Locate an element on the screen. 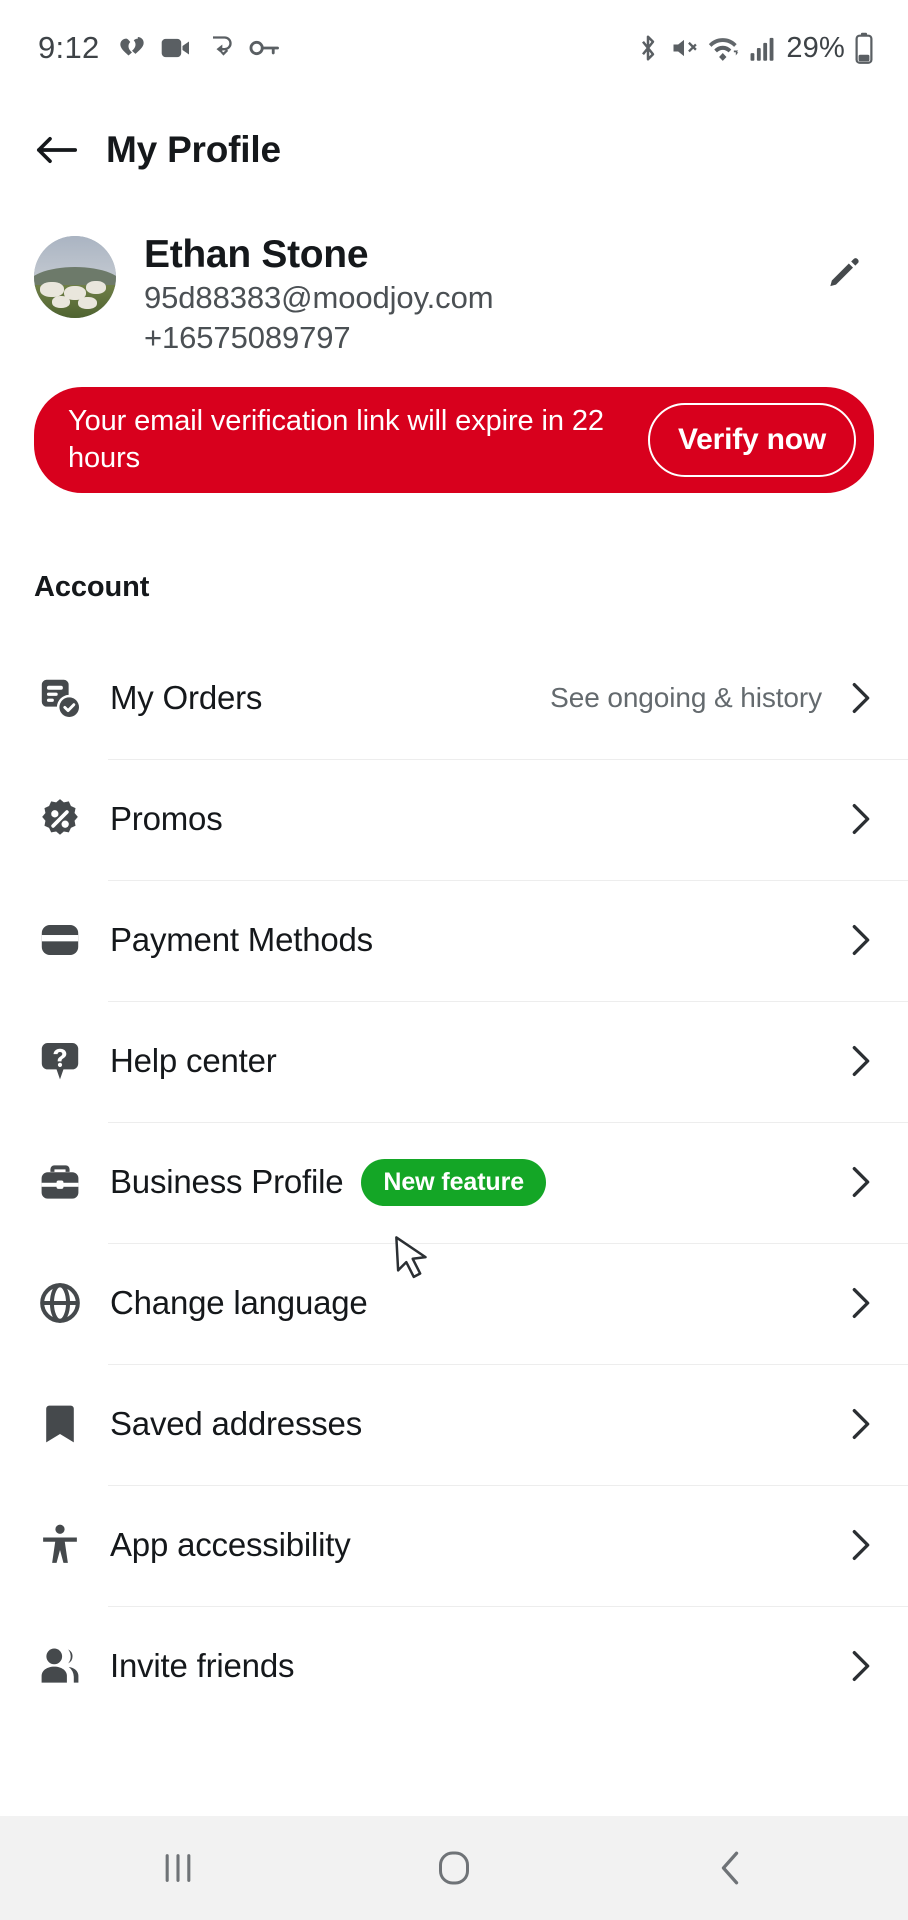  briefcase-icon is located at coordinates (60, 1182).